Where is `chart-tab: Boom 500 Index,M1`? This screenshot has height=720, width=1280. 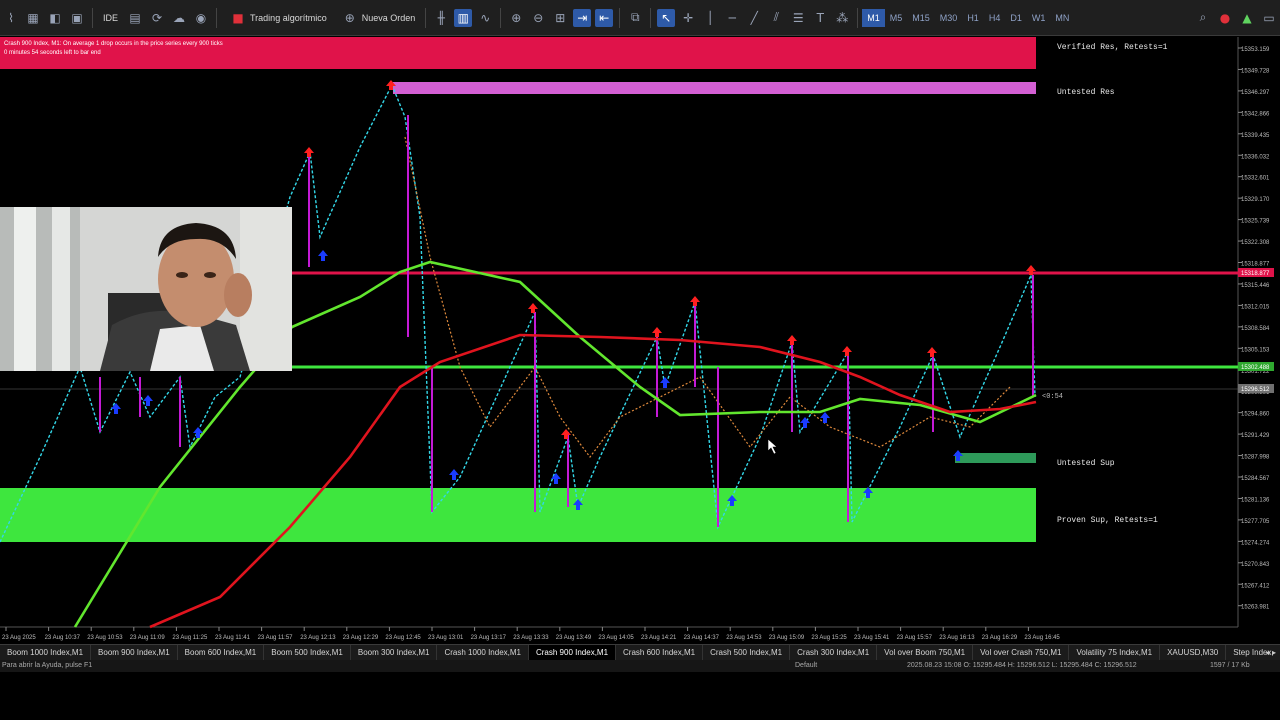
chart-tab: Boom 500 Index,M1 is located at coordinates (307, 652).